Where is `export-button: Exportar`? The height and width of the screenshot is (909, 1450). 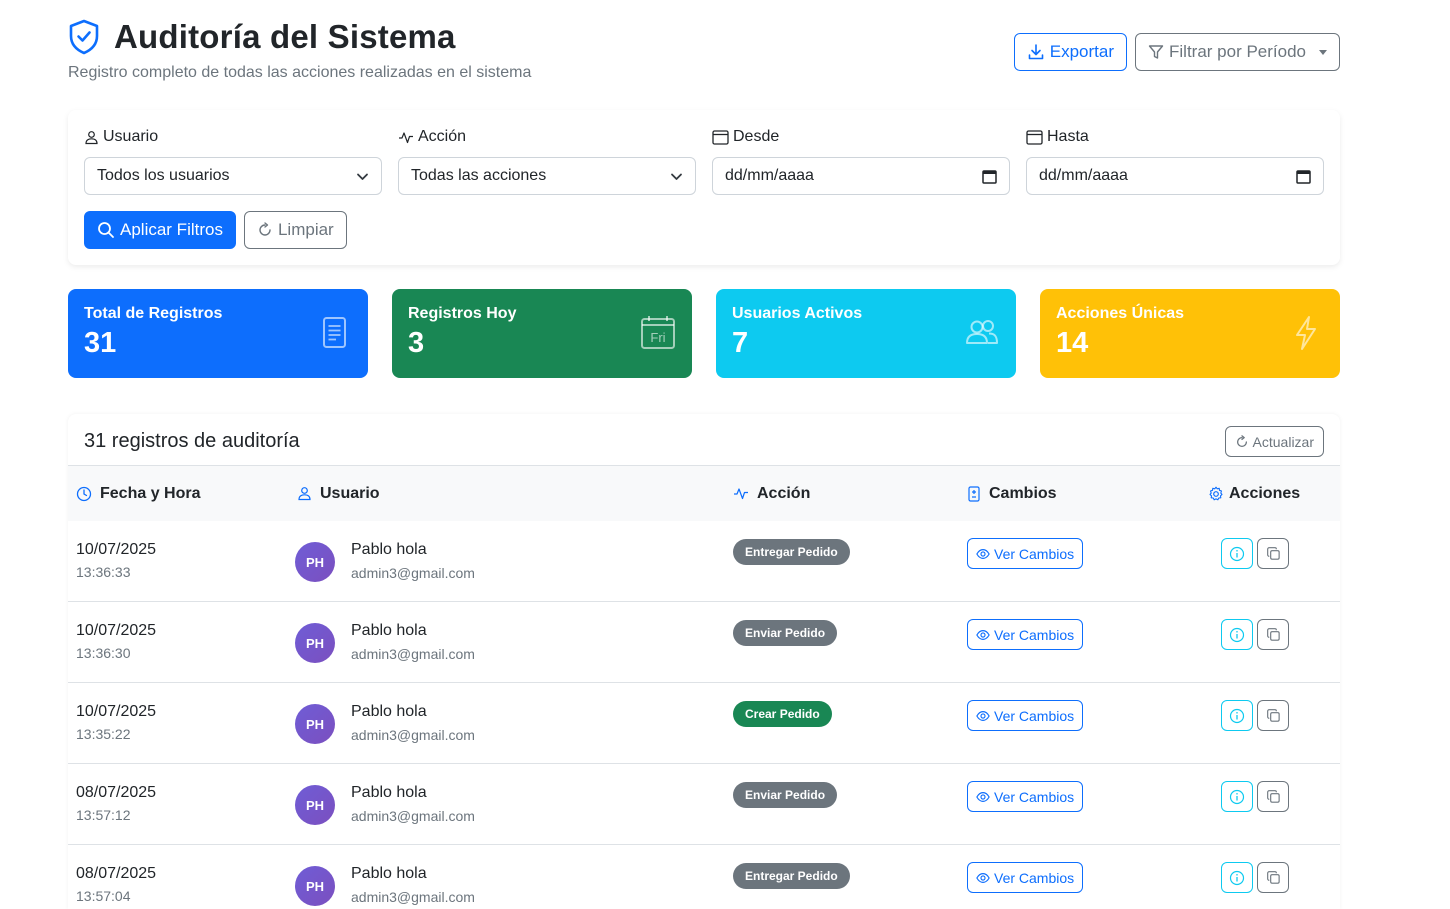 export-button: Exportar is located at coordinates (1070, 52).